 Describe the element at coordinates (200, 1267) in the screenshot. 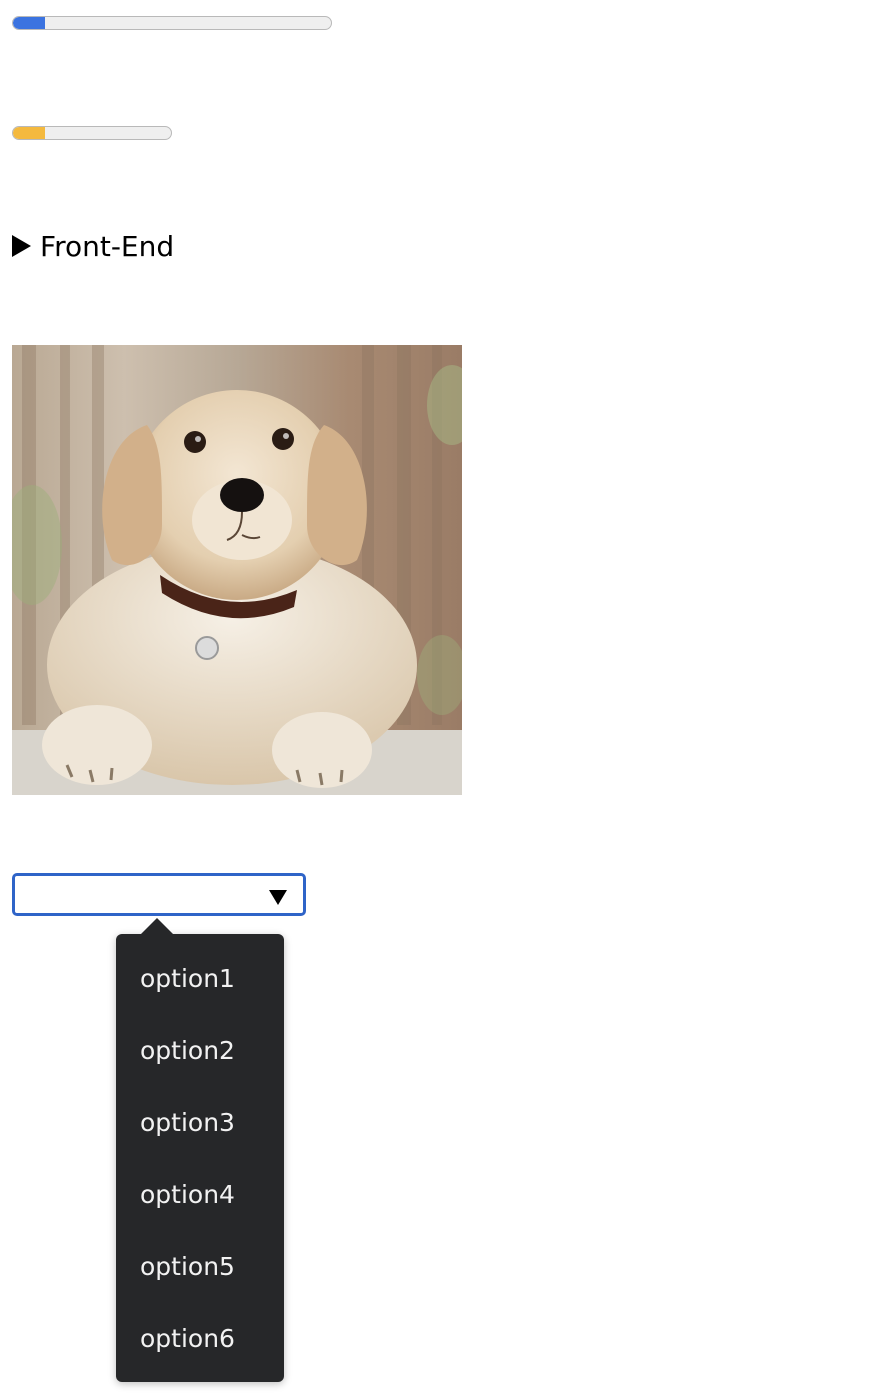

I see `dropdown-option: option5` at that location.